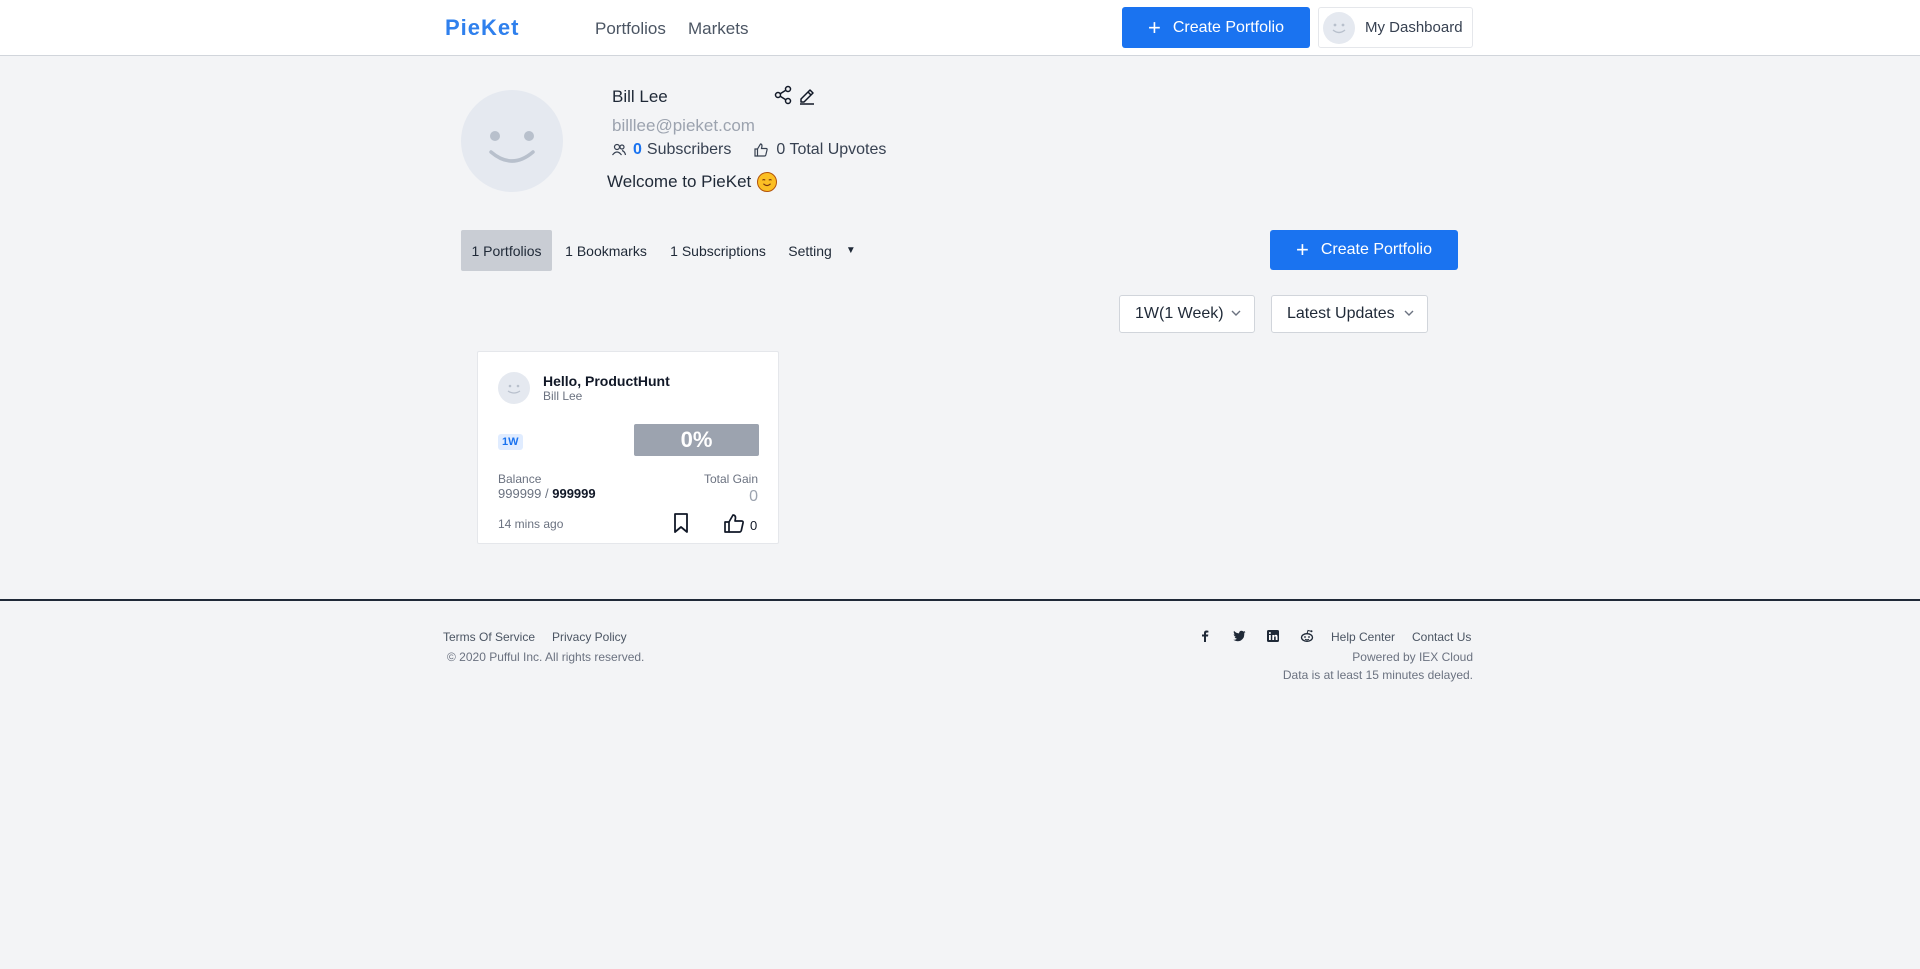 The width and height of the screenshot is (1920, 969). I want to click on total-gain-label: Total Gain, so click(730, 479).